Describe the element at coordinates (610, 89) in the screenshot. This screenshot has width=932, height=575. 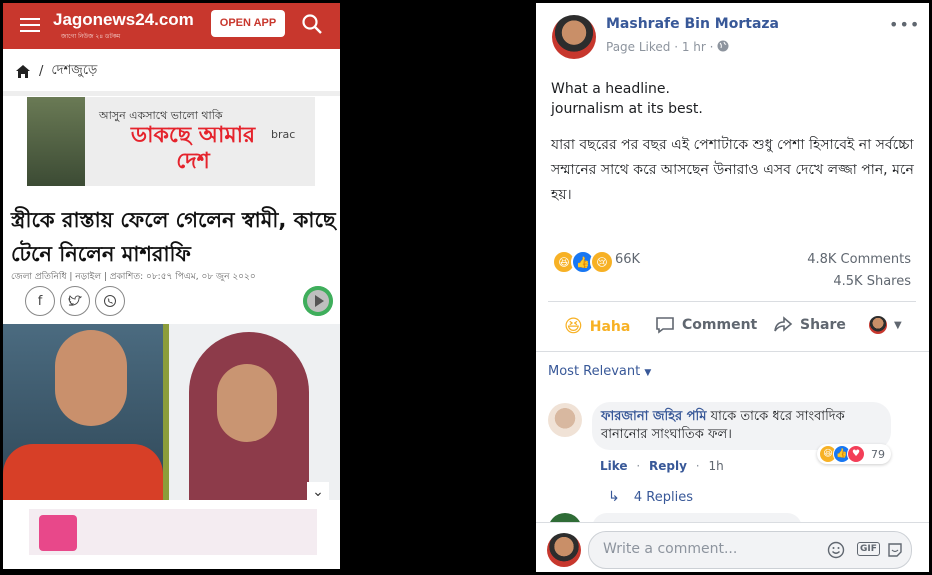
I see `post-text-line: What a headline.` at that location.